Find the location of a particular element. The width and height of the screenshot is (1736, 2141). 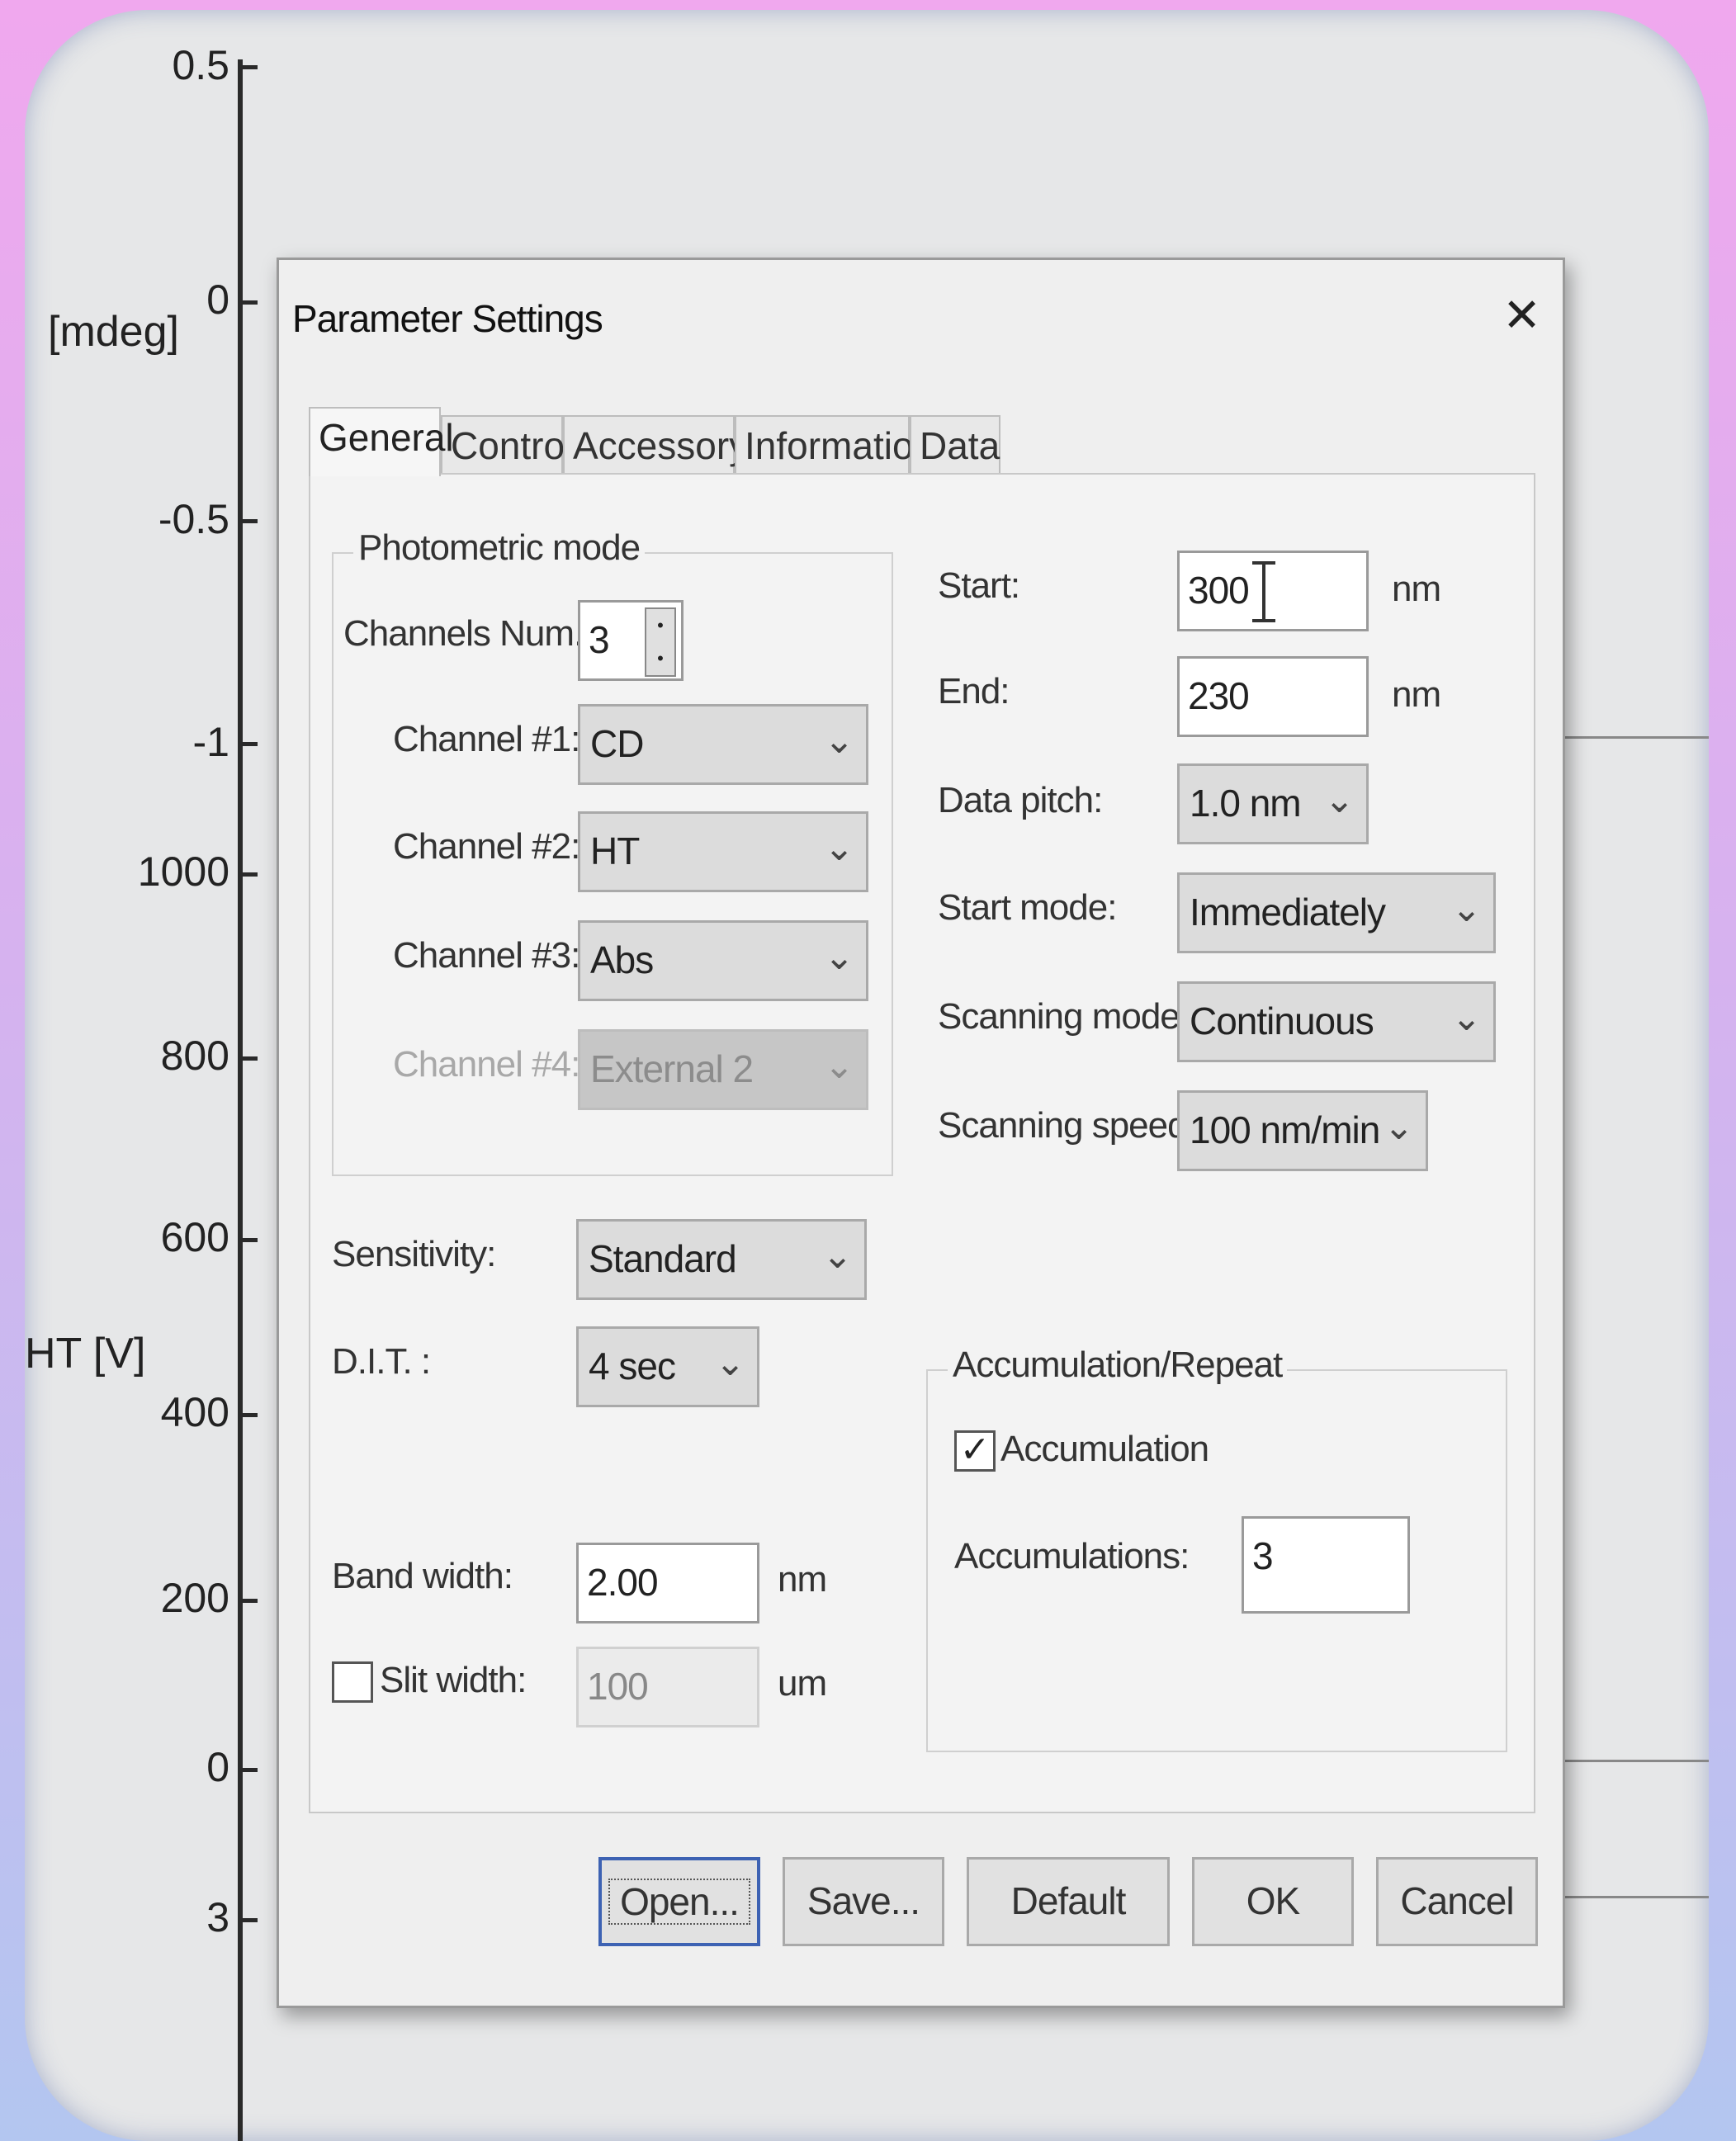

tick-label: 3 is located at coordinates (218, 1917).